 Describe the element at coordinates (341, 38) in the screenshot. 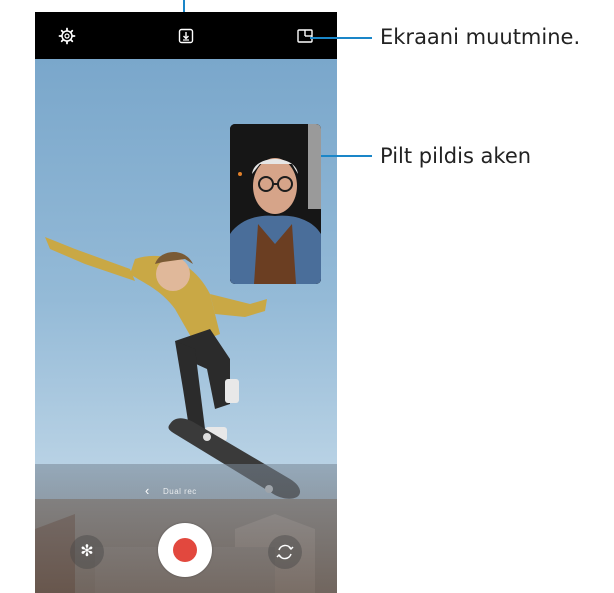

I see `callout-line-split` at that location.